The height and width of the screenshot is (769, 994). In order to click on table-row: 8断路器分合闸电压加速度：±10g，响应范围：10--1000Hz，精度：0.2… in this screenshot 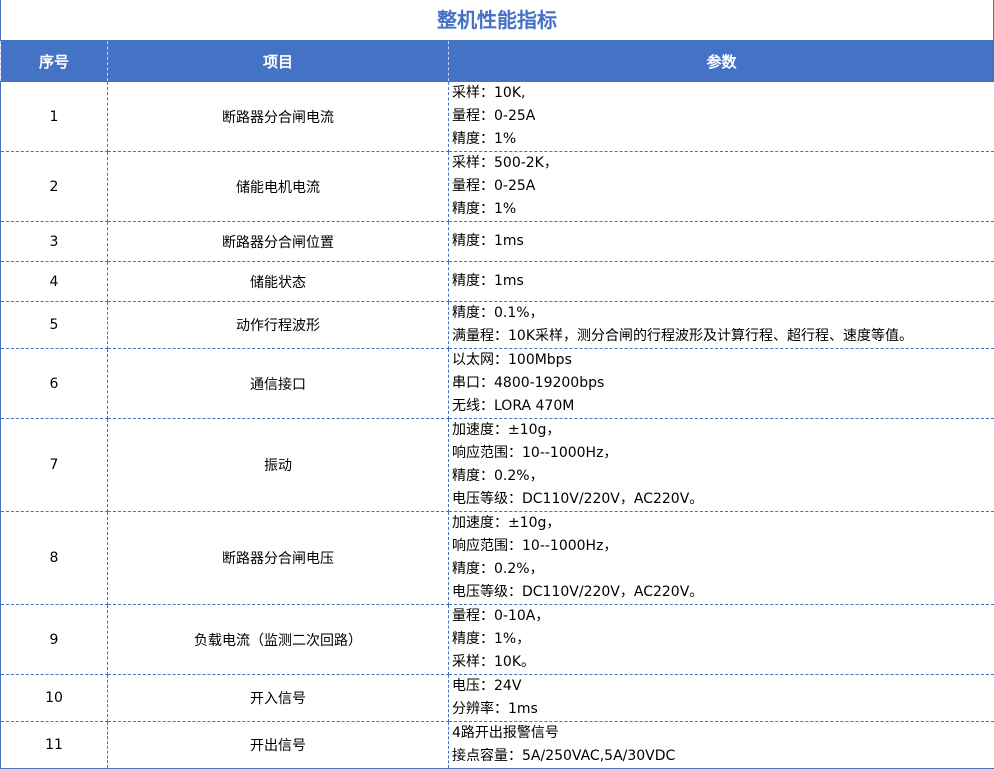, I will do `click(497, 558)`.